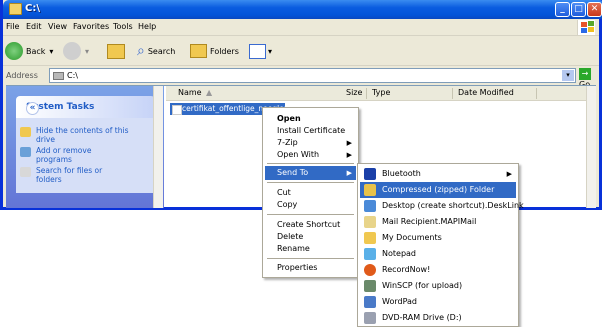  Describe the element at coordinates (209, 92) in the screenshot. I see `sort-arrow-icon: ▲` at that location.